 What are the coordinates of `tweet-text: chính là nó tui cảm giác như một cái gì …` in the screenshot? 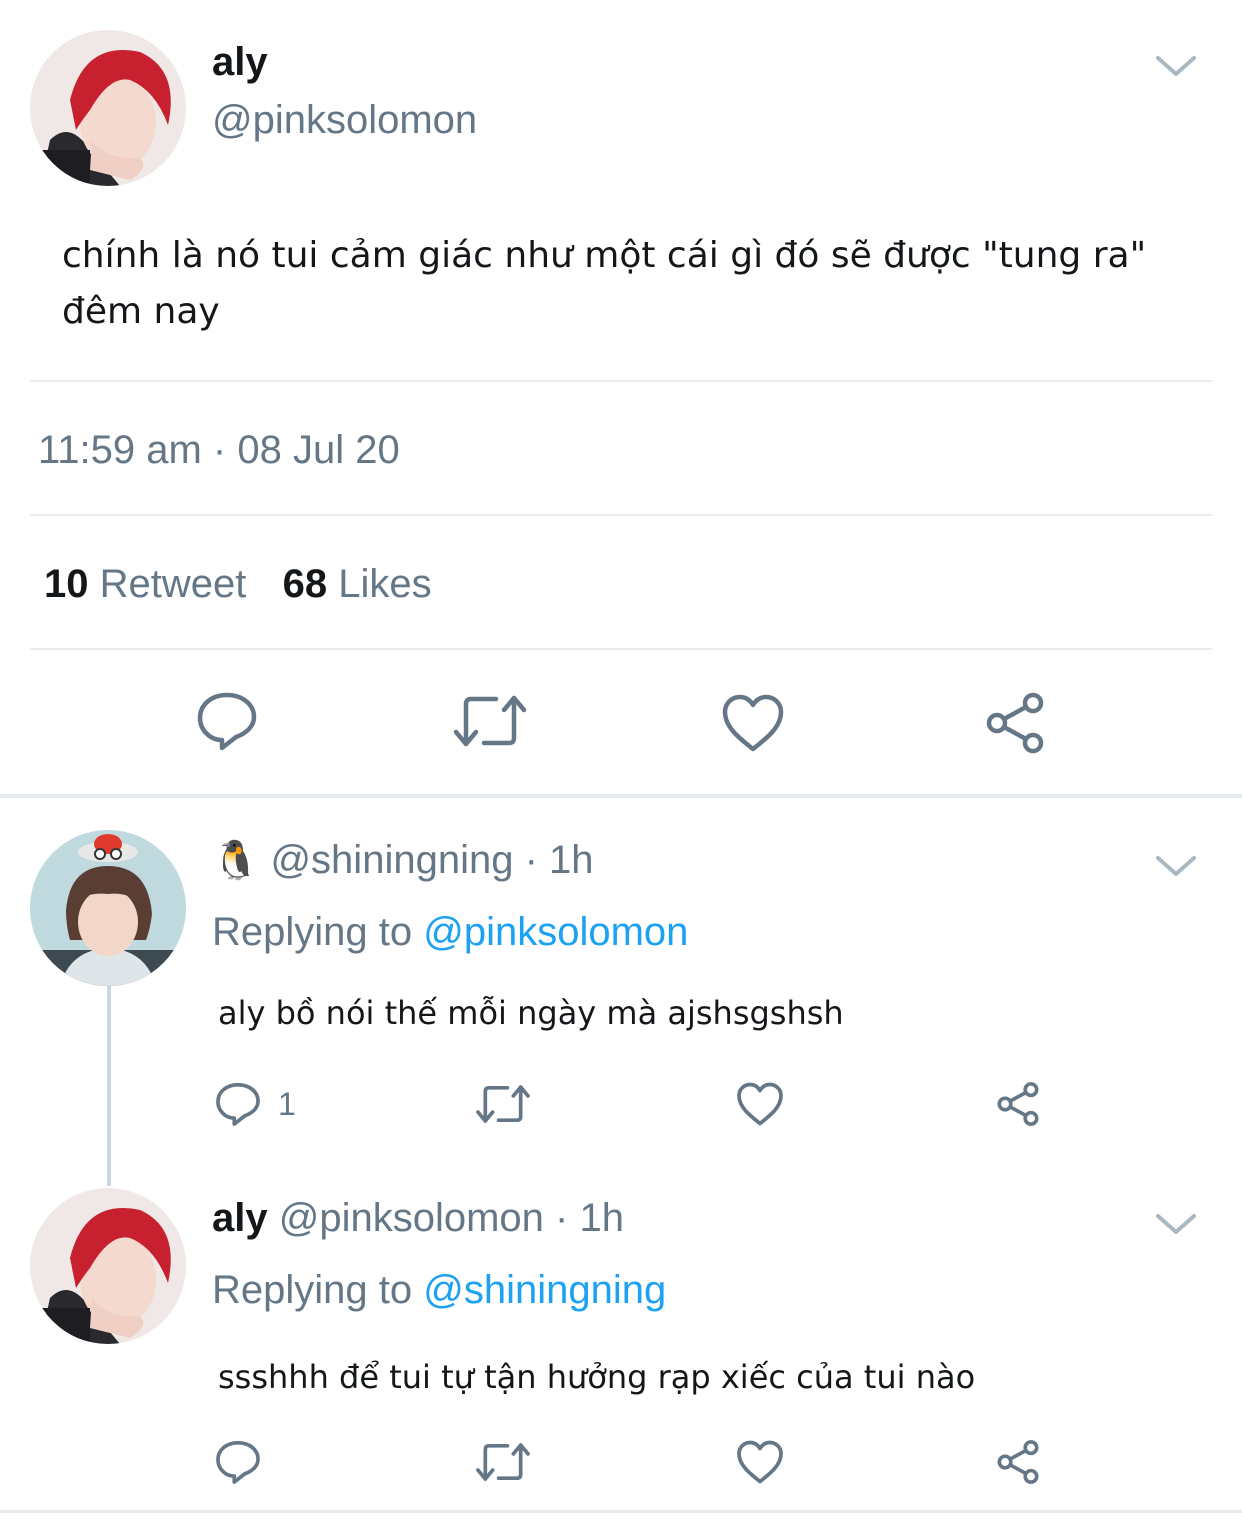 It's located at (637, 284).